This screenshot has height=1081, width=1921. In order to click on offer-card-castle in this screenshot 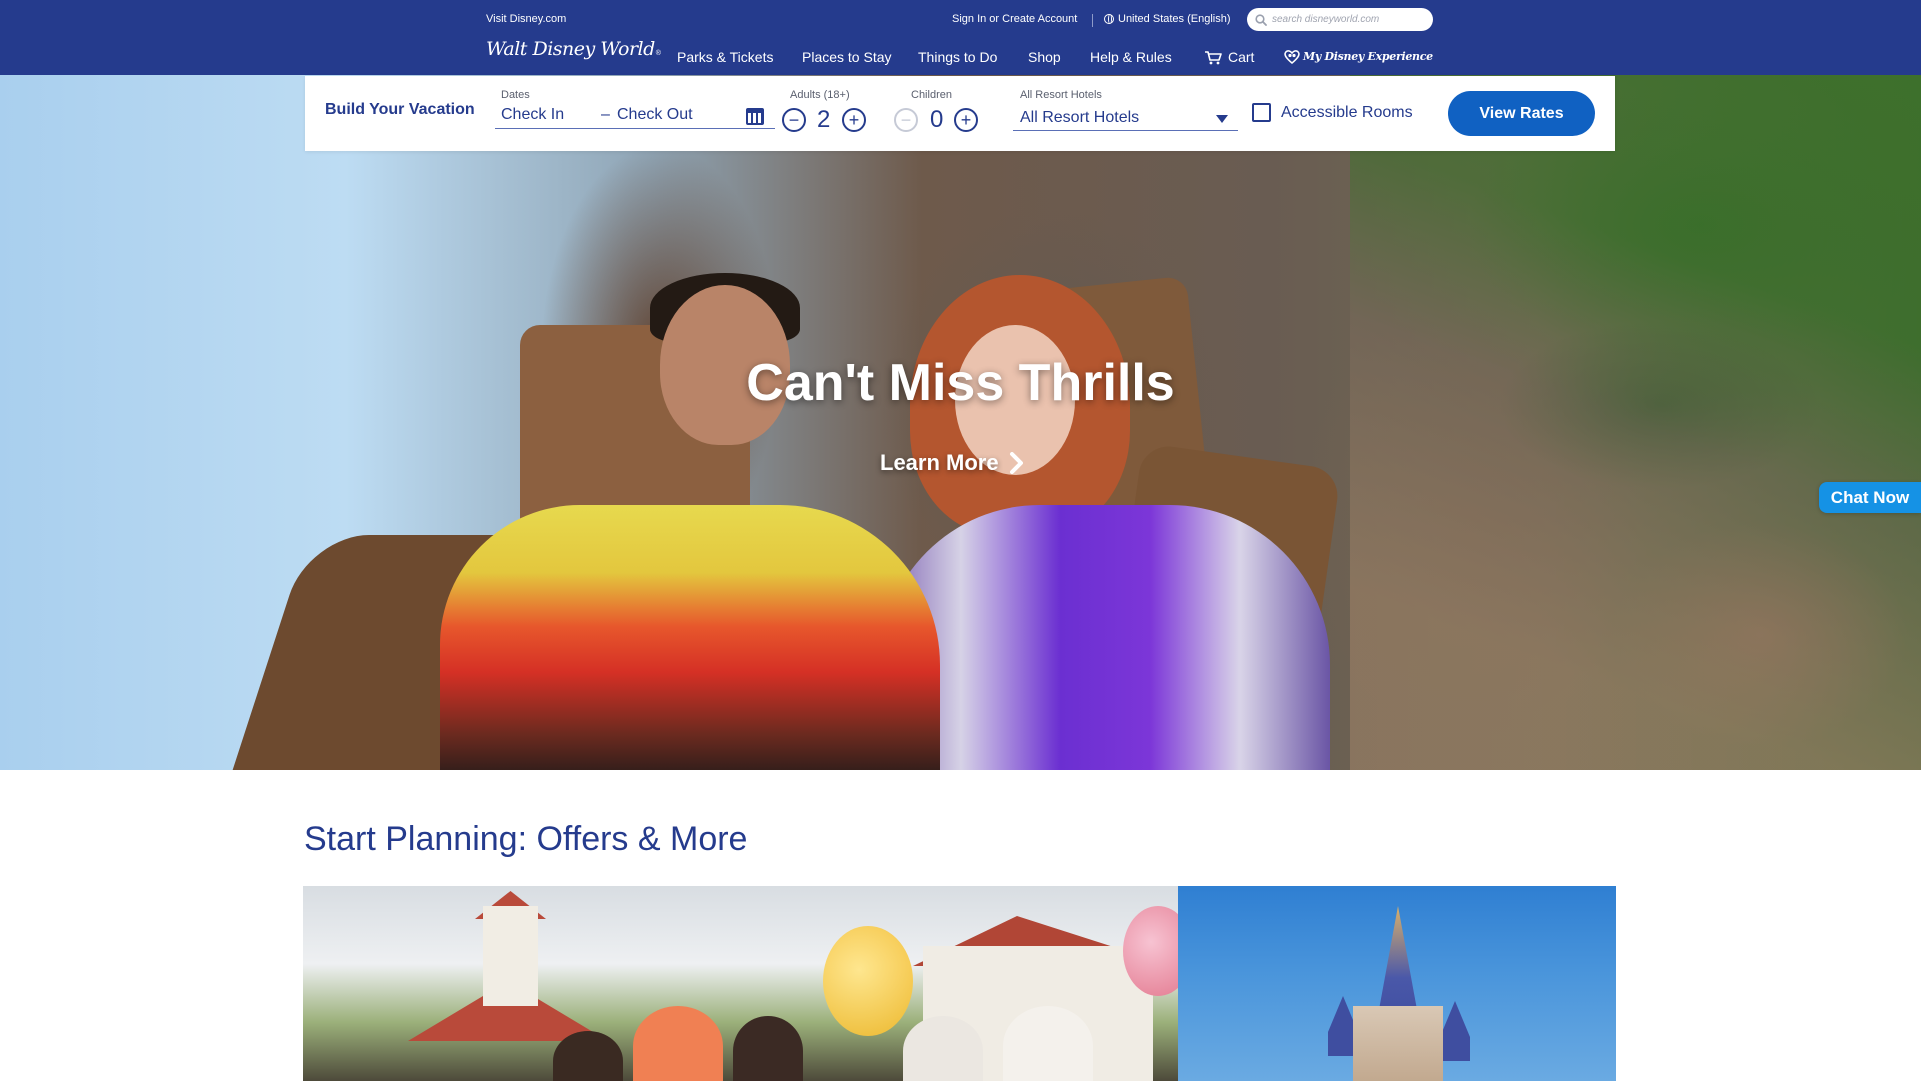, I will do `click(1397, 983)`.